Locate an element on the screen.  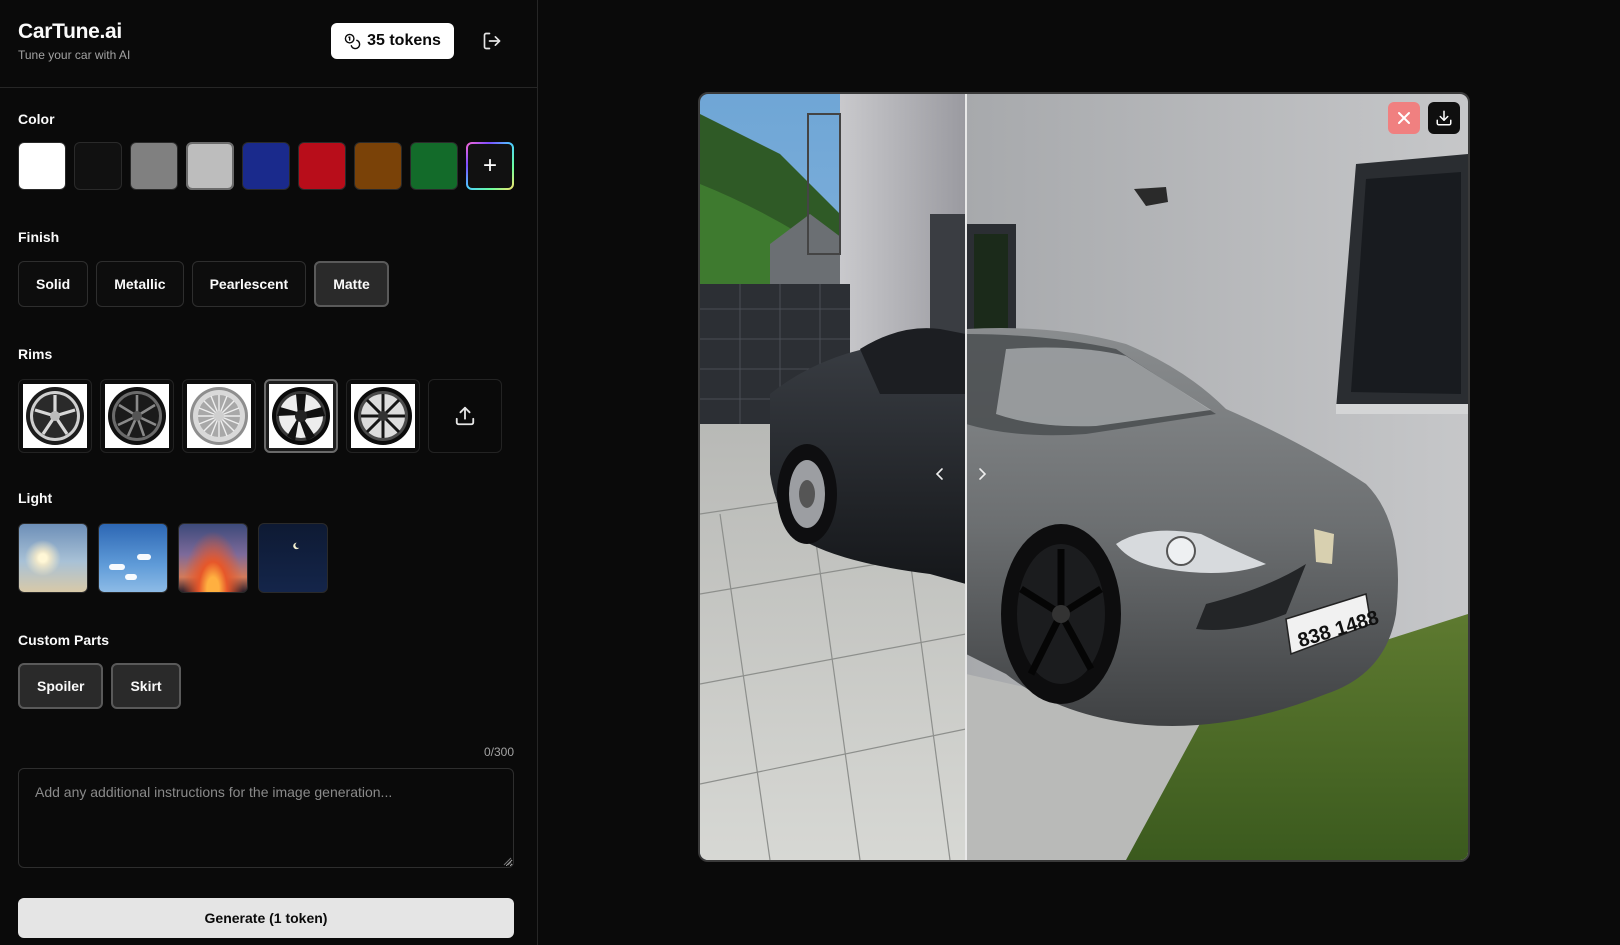
rim-options is located at coordinates (260, 416).